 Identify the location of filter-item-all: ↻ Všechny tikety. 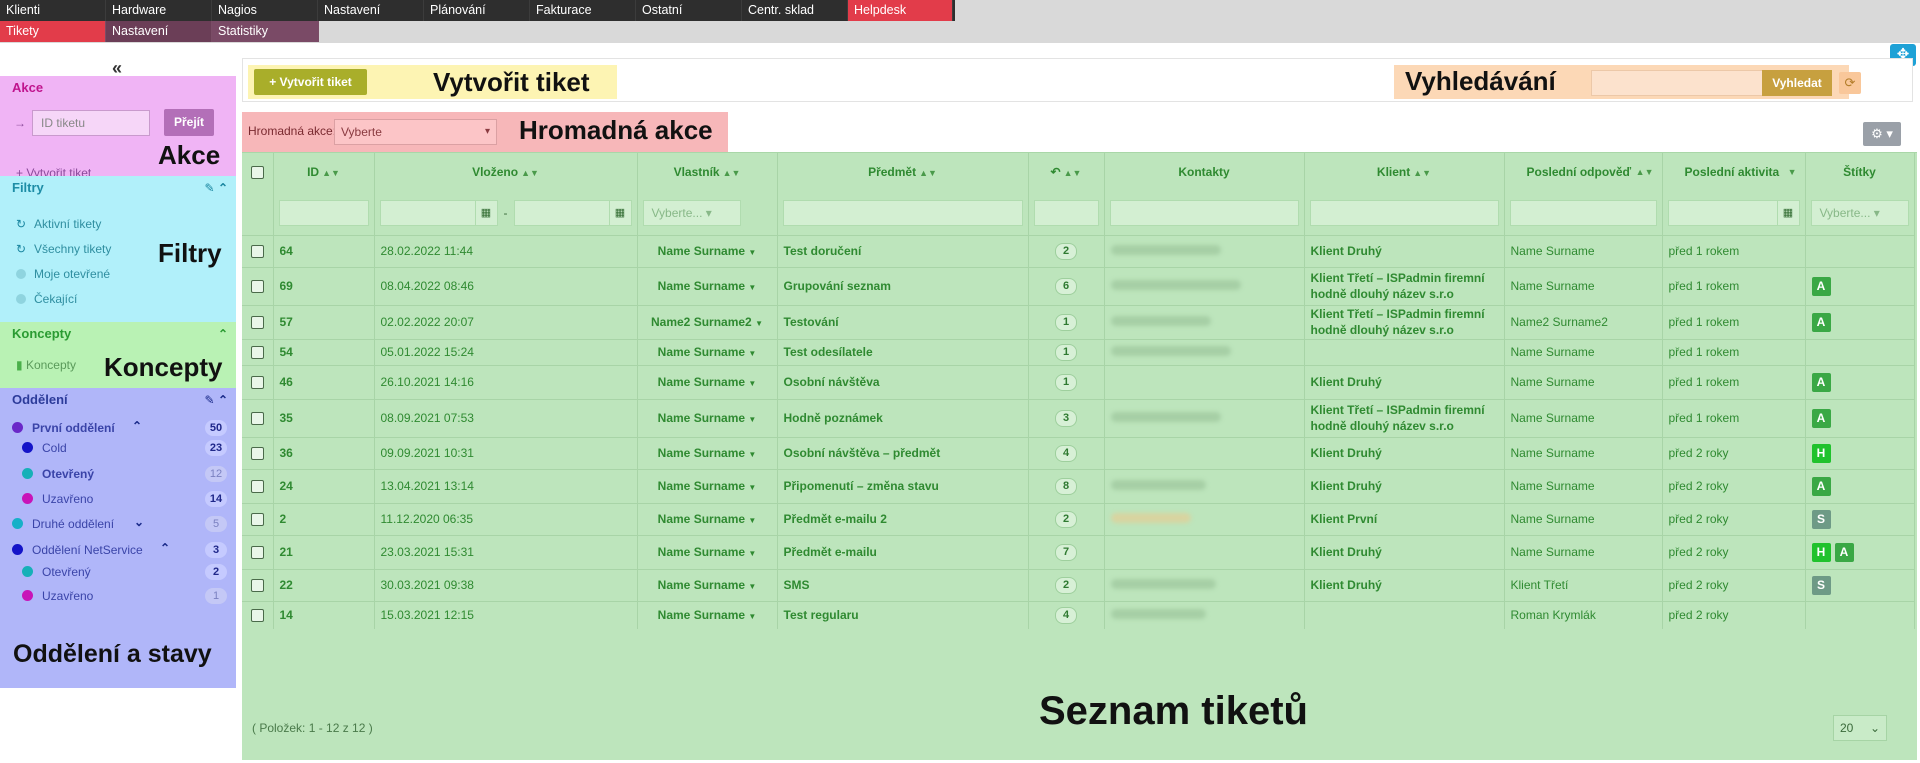
(63, 249).